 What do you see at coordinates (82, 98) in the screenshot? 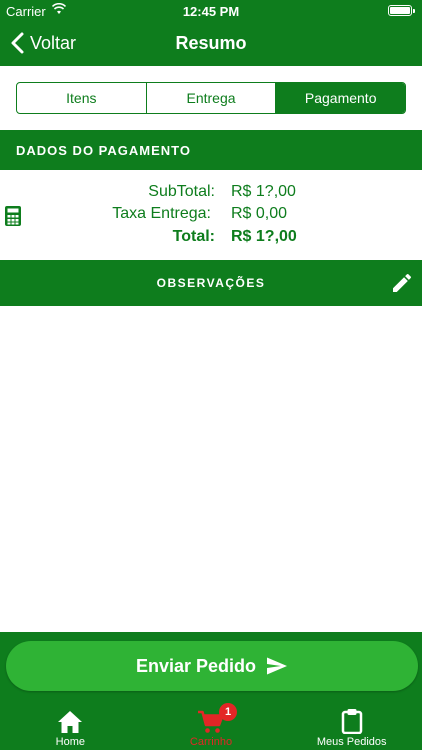
I see `tab-itens: Itens` at bounding box center [82, 98].